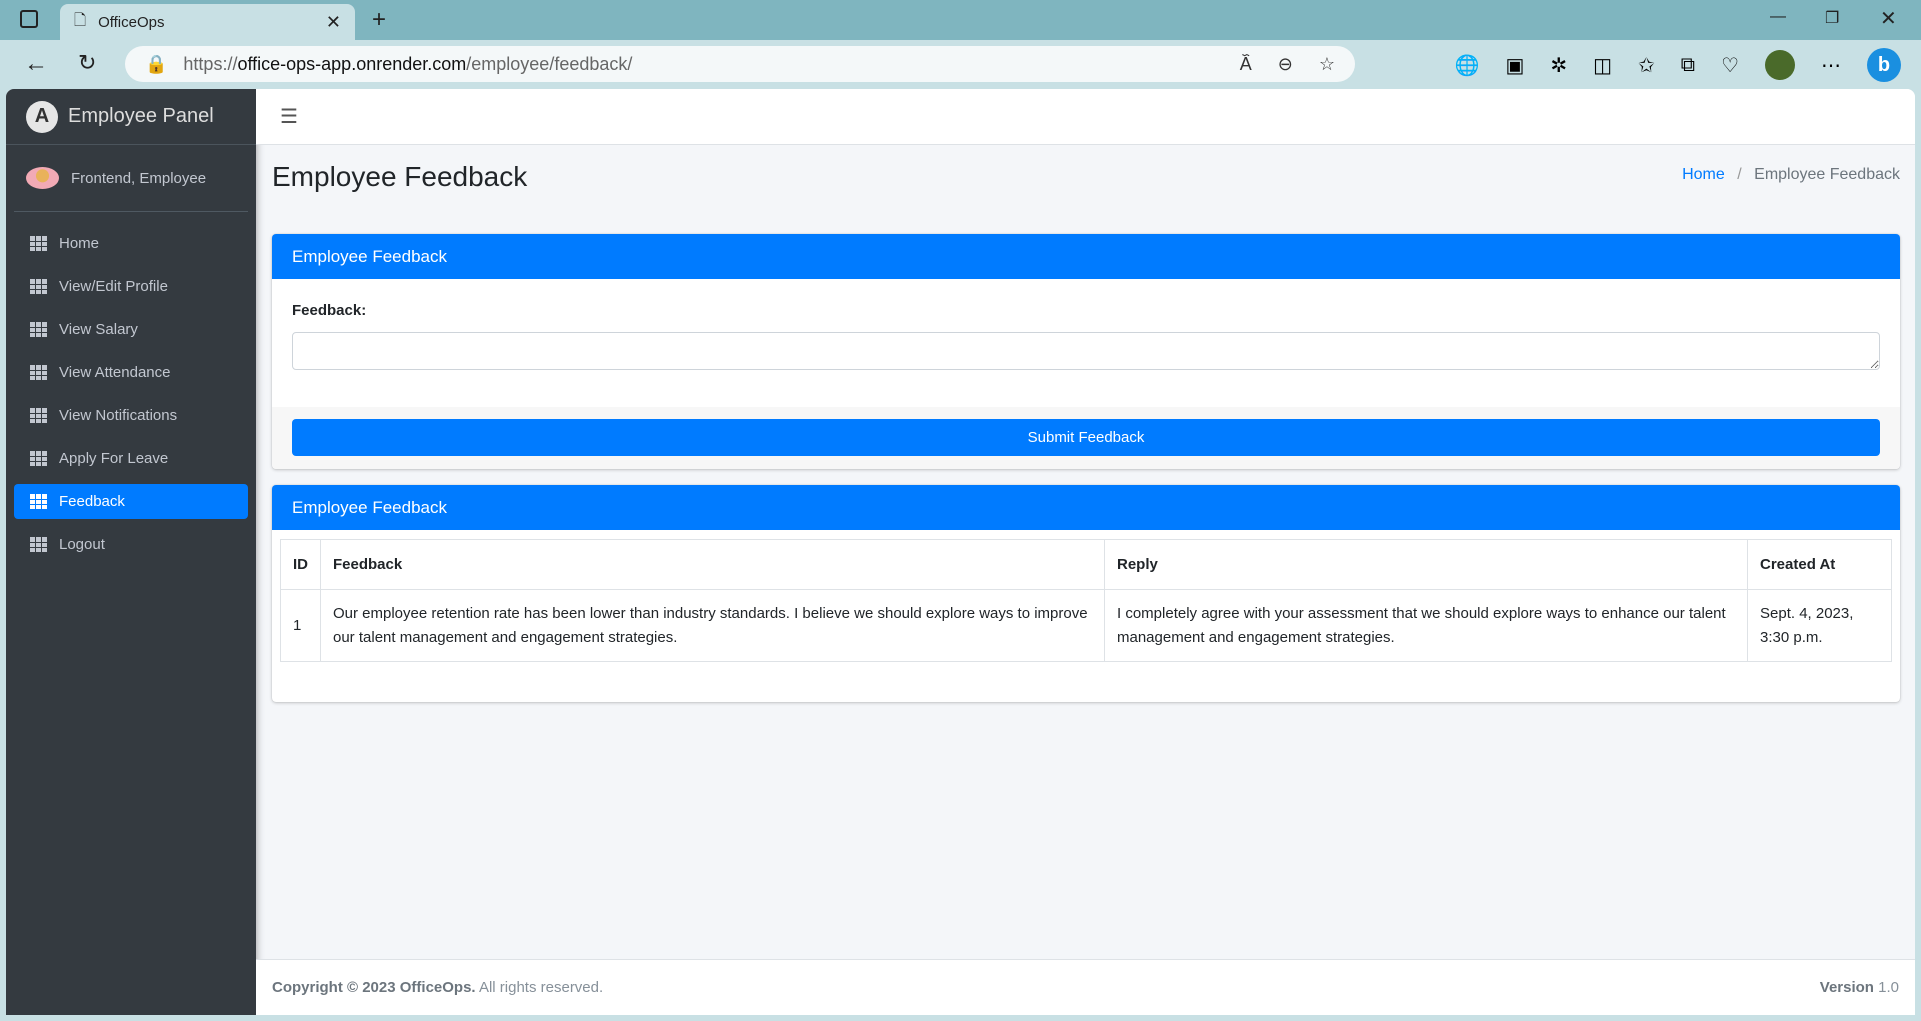 This screenshot has width=1921, height=1021. I want to click on profile-avatar, so click(1780, 65).